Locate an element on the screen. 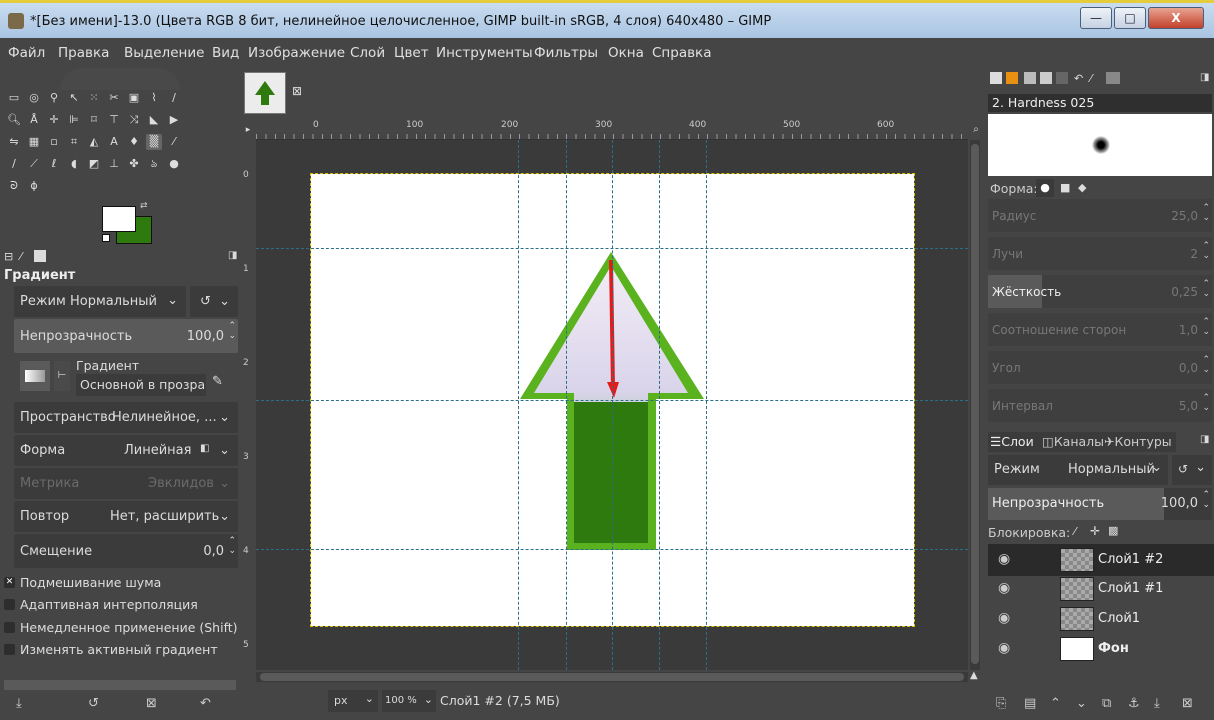 This screenshot has width=1214, height=720. menu-edit: Правка is located at coordinates (83, 53).